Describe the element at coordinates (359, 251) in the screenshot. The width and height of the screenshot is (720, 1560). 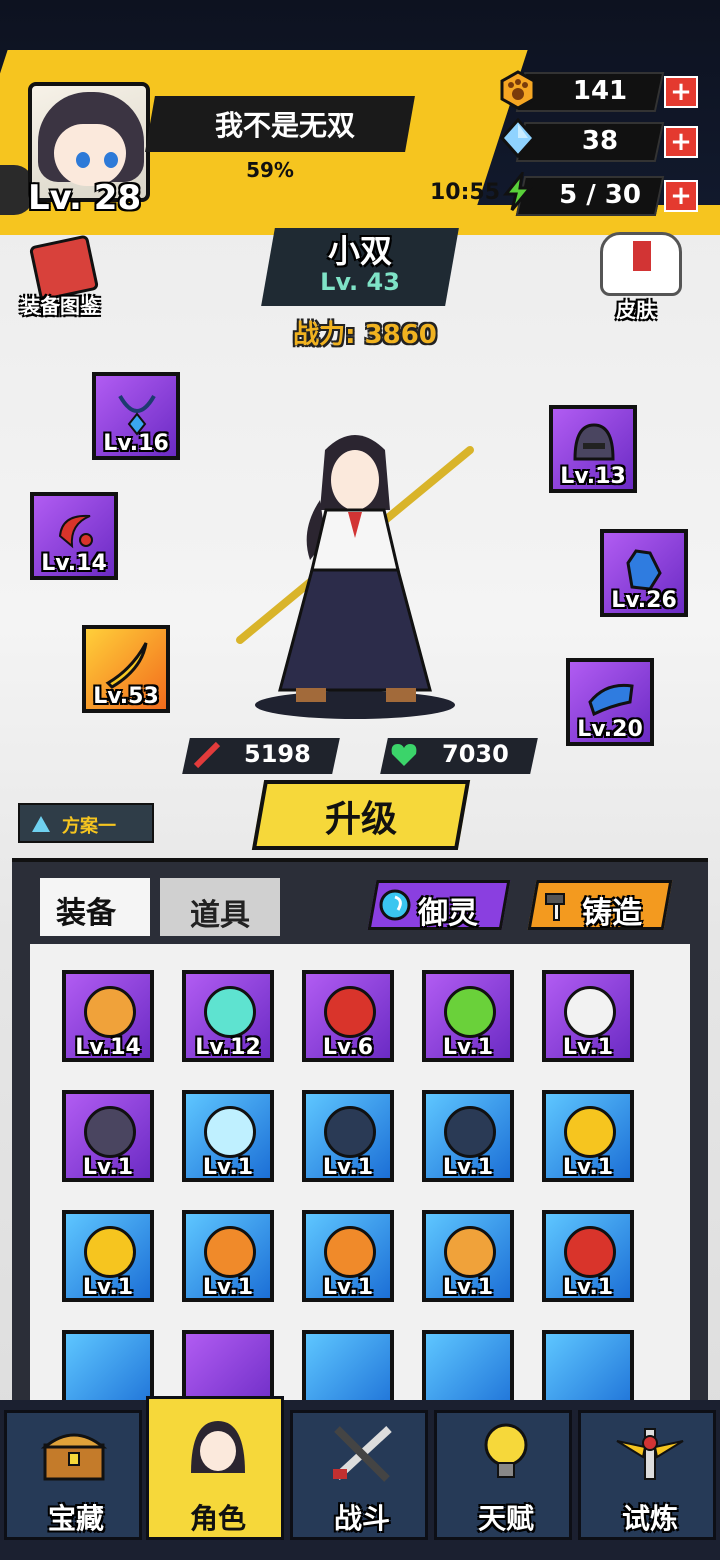
I see `hero-name: 小双` at that location.